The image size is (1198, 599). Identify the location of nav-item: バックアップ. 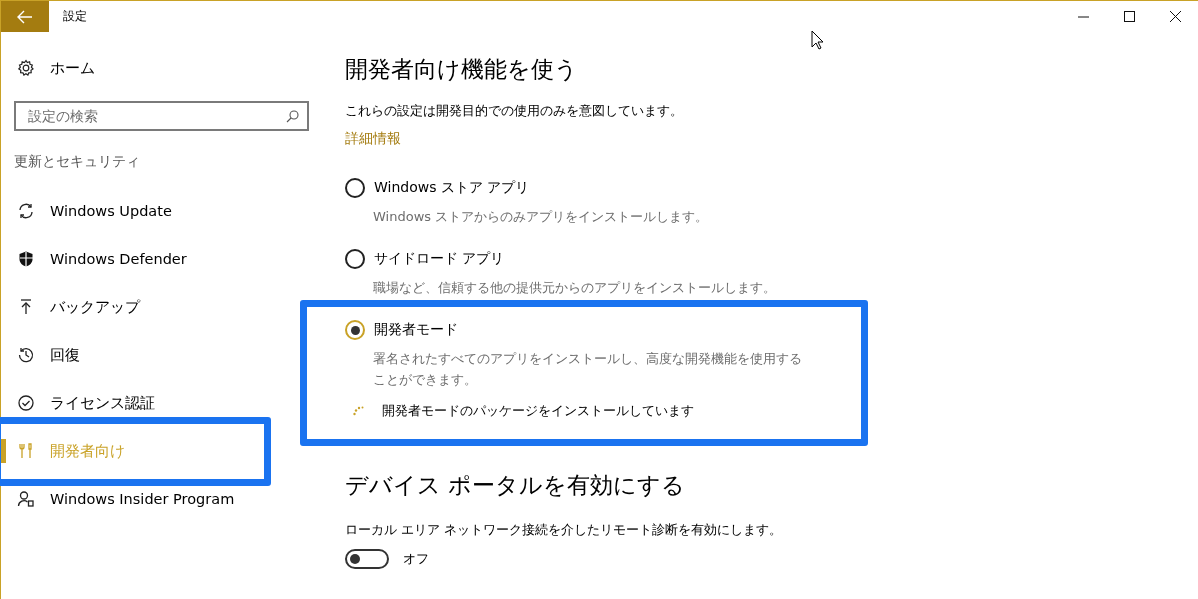
(132, 307).